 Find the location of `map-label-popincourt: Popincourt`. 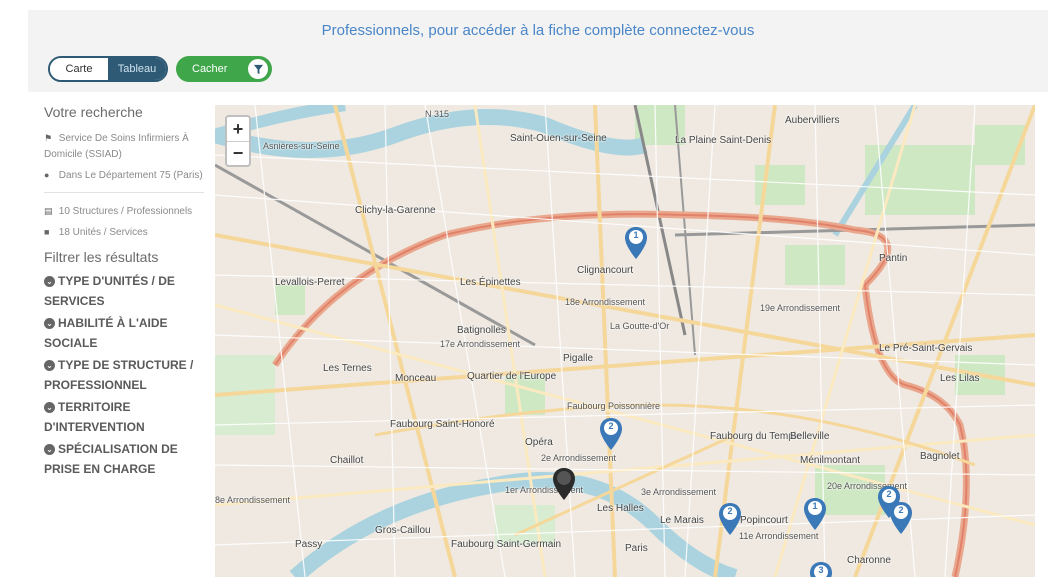

map-label-popincourt: Popincourt is located at coordinates (764, 520).